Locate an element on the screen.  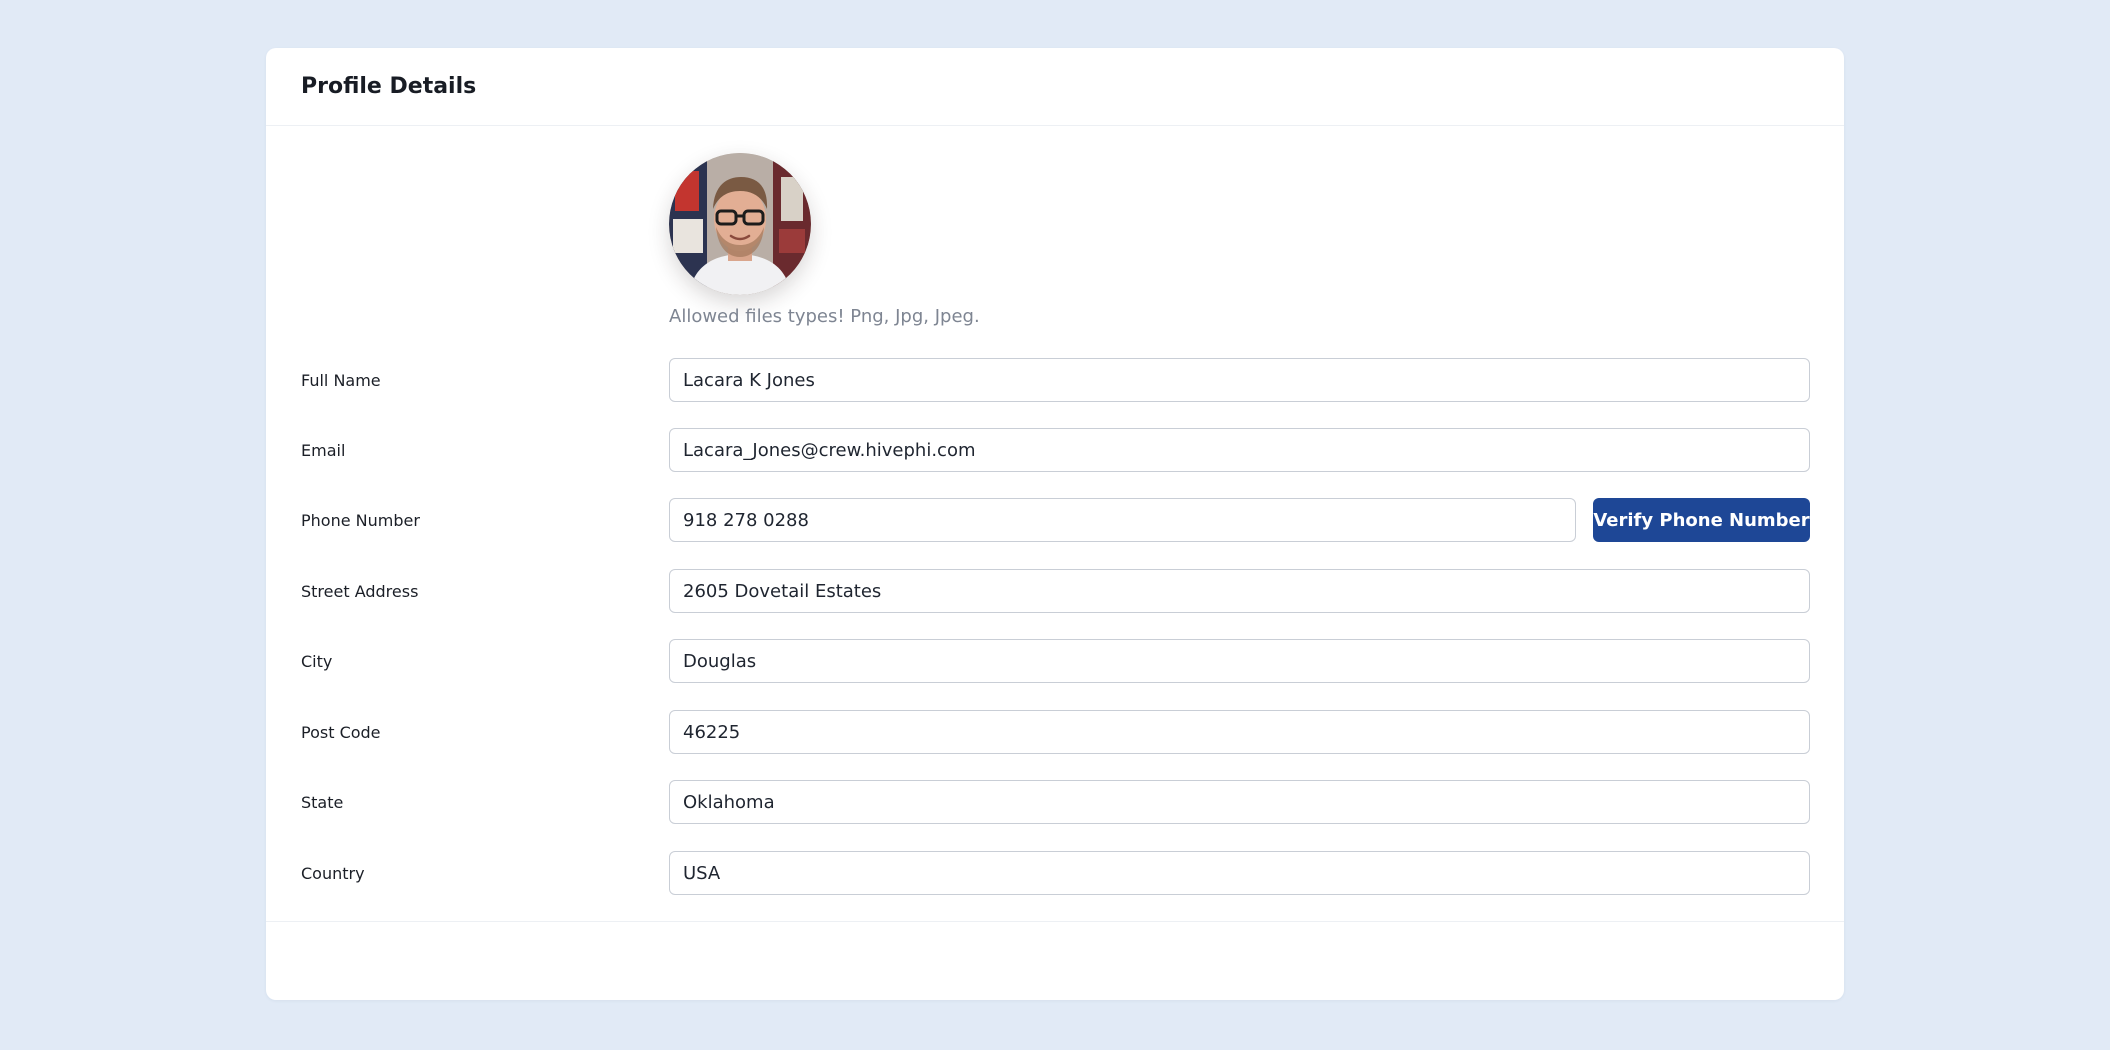
form-row-email: Email is located at coordinates (1055, 451).